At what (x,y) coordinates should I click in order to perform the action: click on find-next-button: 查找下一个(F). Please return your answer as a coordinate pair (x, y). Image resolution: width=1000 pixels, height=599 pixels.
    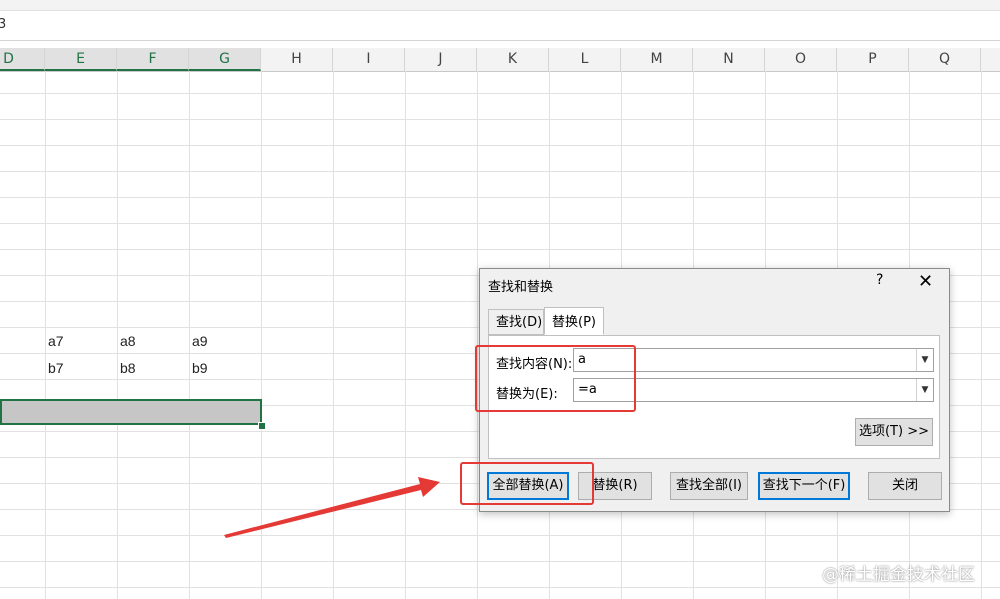
    Looking at the image, I should click on (804, 486).